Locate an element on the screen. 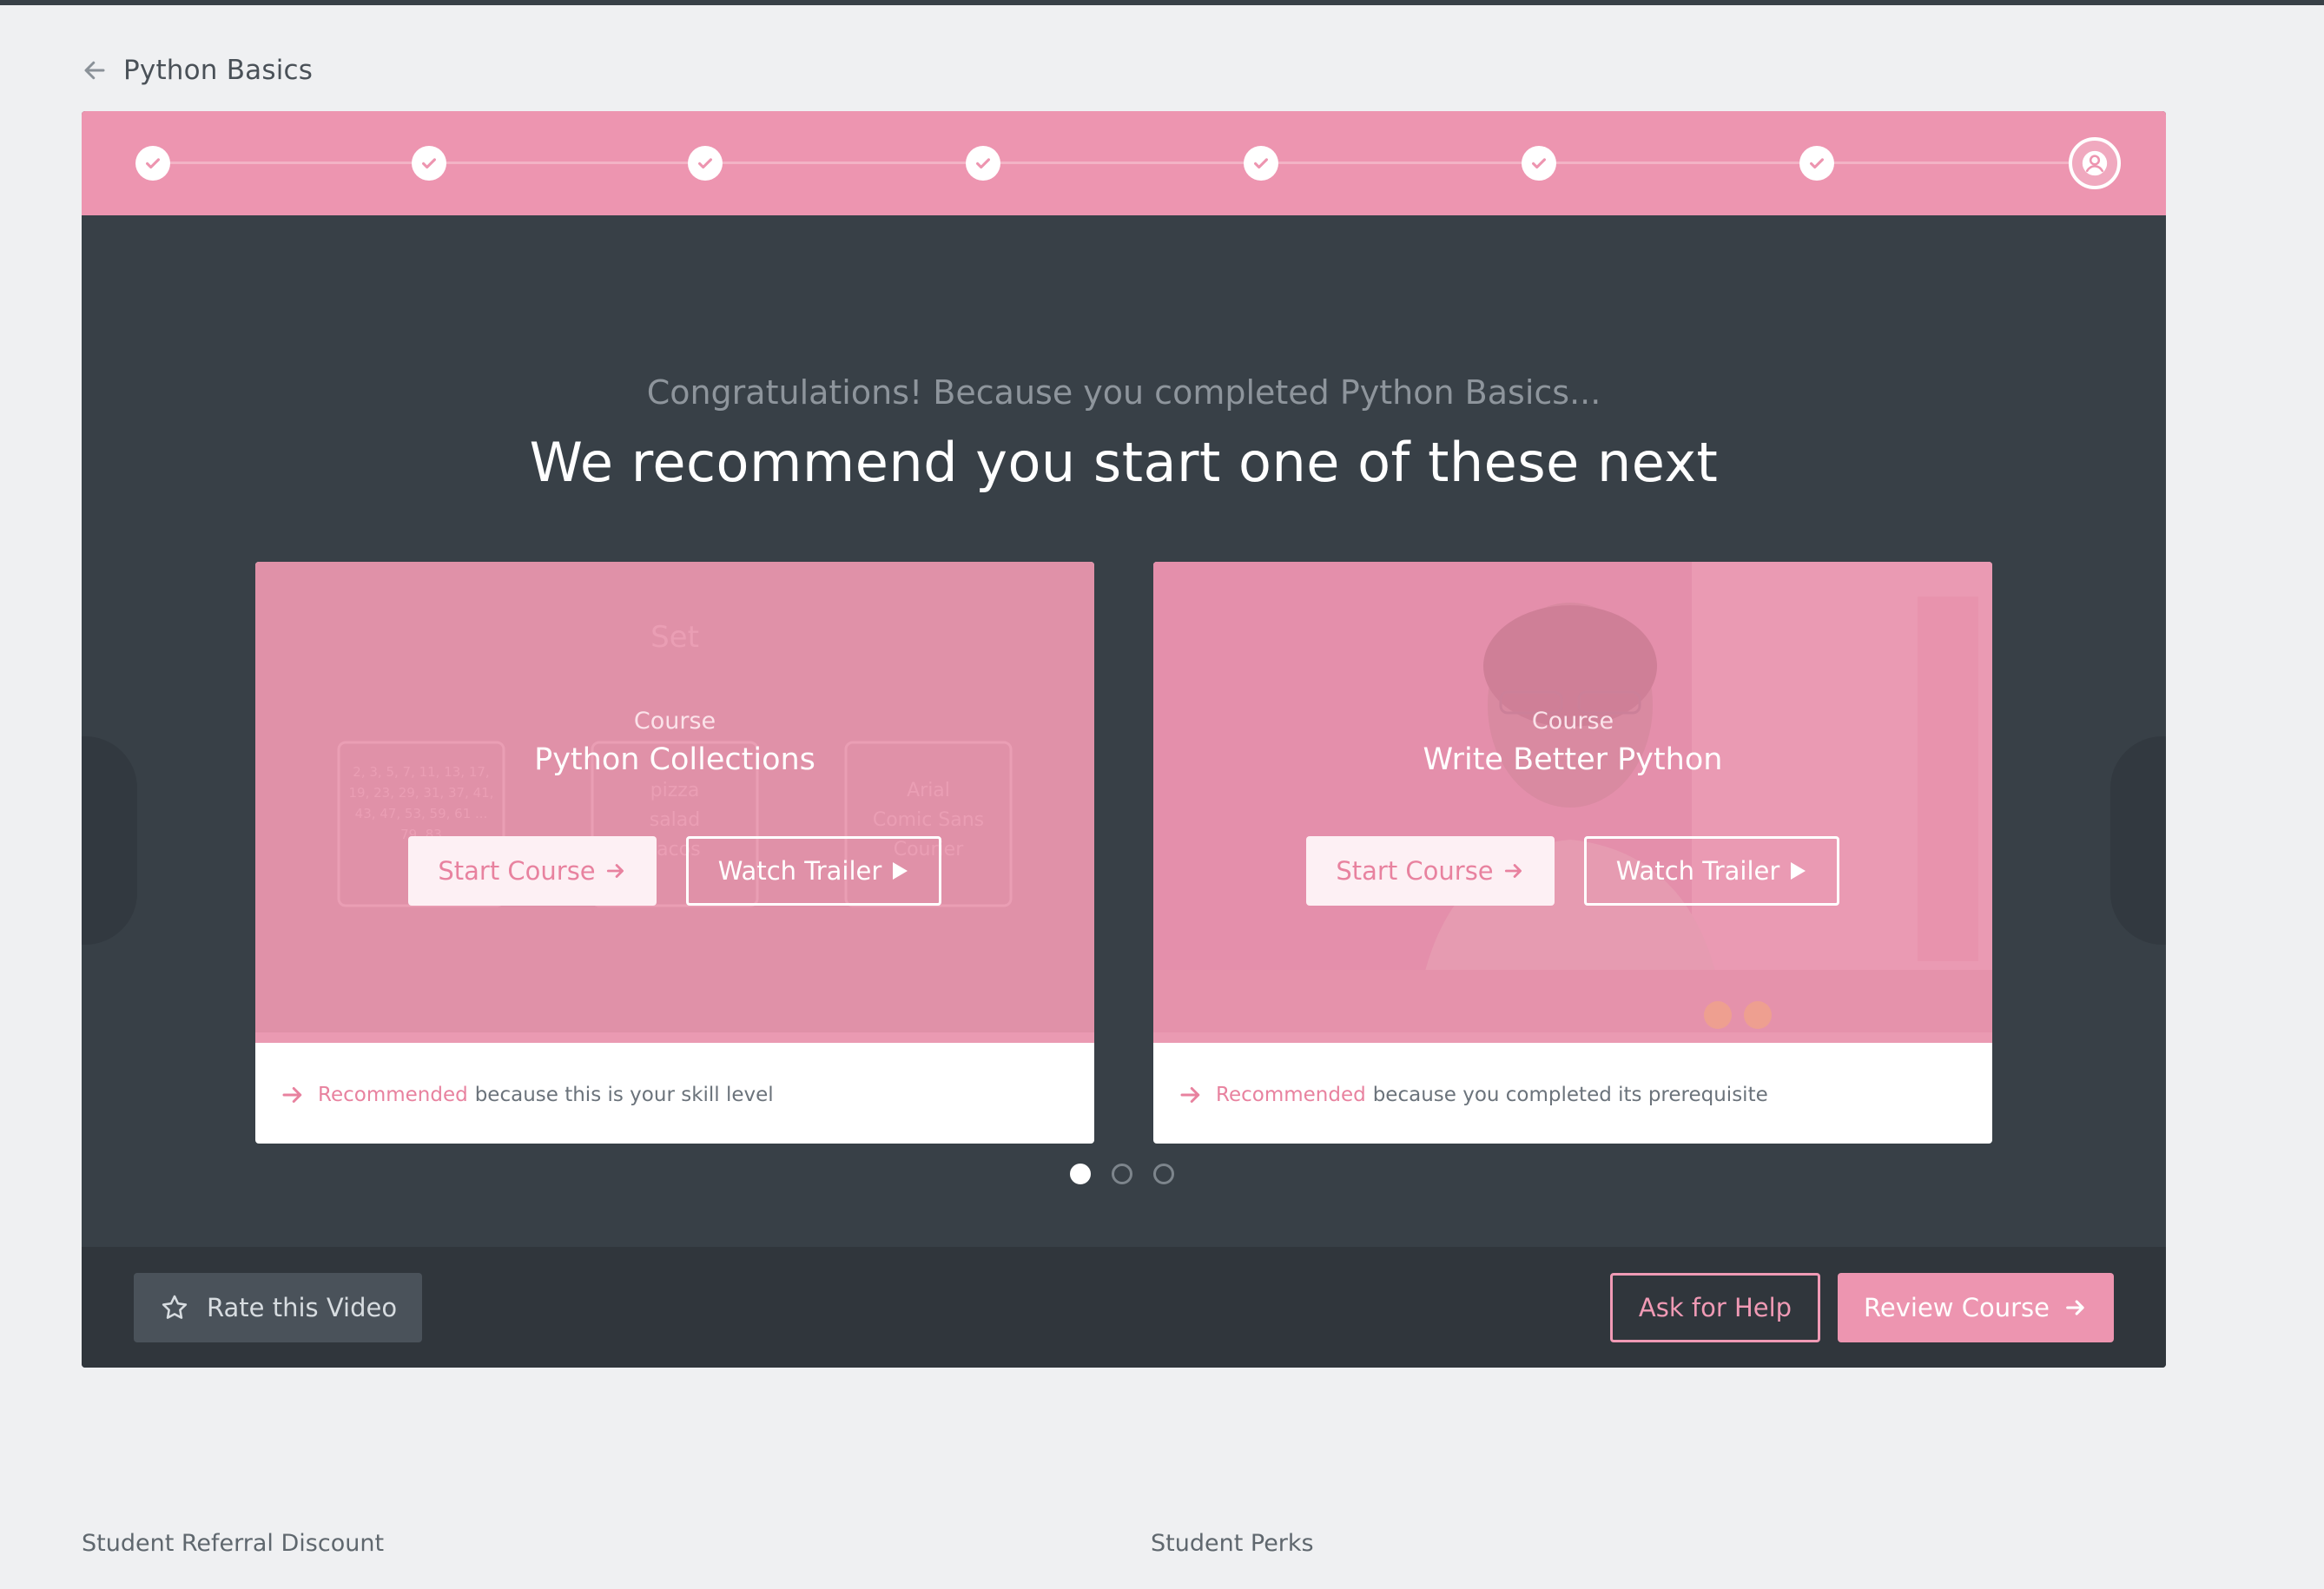 The width and height of the screenshot is (2324, 1589). review-course-button: Review Course is located at coordinates (1976, 1307).